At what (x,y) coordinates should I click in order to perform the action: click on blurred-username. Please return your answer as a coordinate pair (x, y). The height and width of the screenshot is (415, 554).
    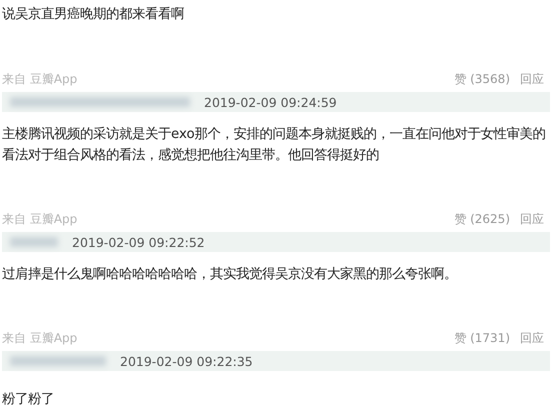
    Looking at the image, I should click on (34, 242).